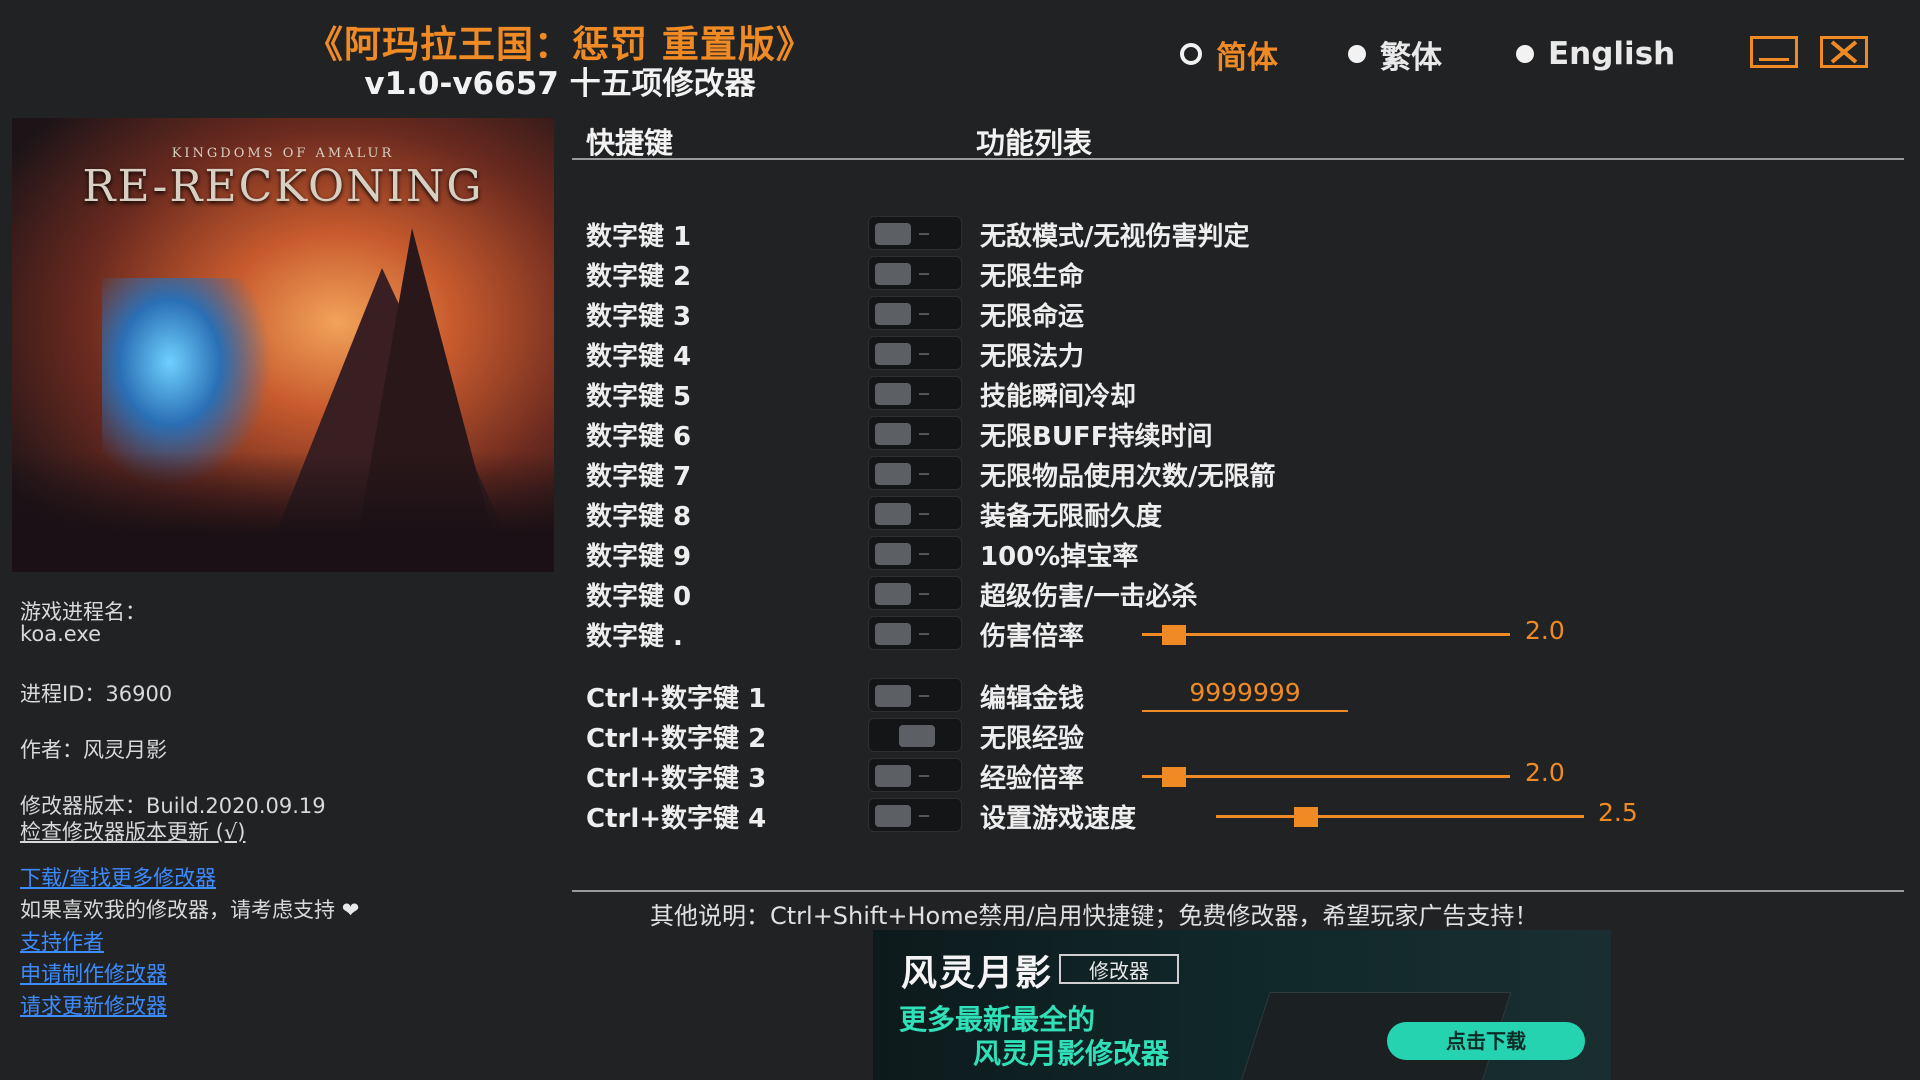 This screenshot has height=1080, width=1920. I want to click on logo-small: KINGDOMS OF AMALUR, so click(283, 153).